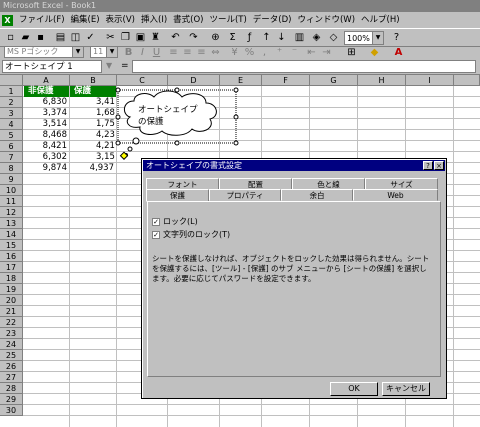  Describe the element at coordinates (11, 91) in the screenshot. I see `row-header: 1` at that location.